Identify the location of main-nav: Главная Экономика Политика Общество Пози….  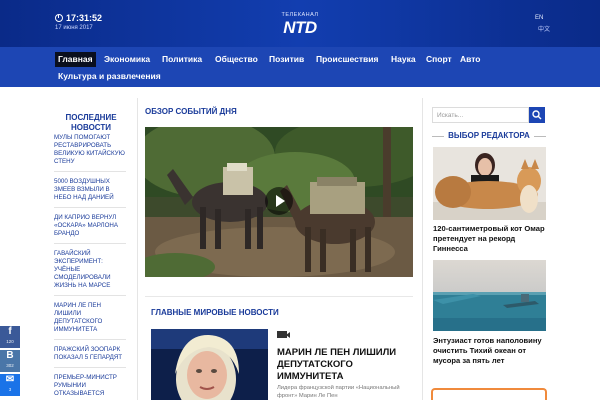
(300, 67).